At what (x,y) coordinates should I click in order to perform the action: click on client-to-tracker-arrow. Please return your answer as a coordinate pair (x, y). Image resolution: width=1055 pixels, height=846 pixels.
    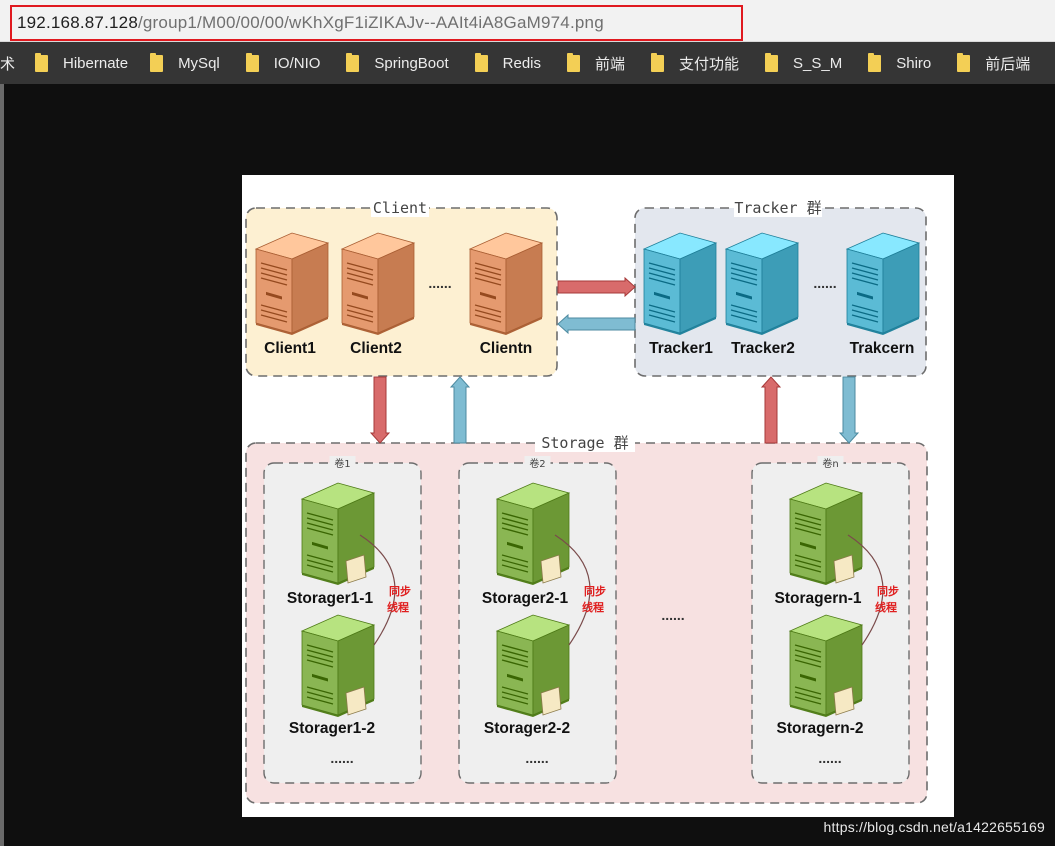
    Looking at the image, I should click on (596, 287).